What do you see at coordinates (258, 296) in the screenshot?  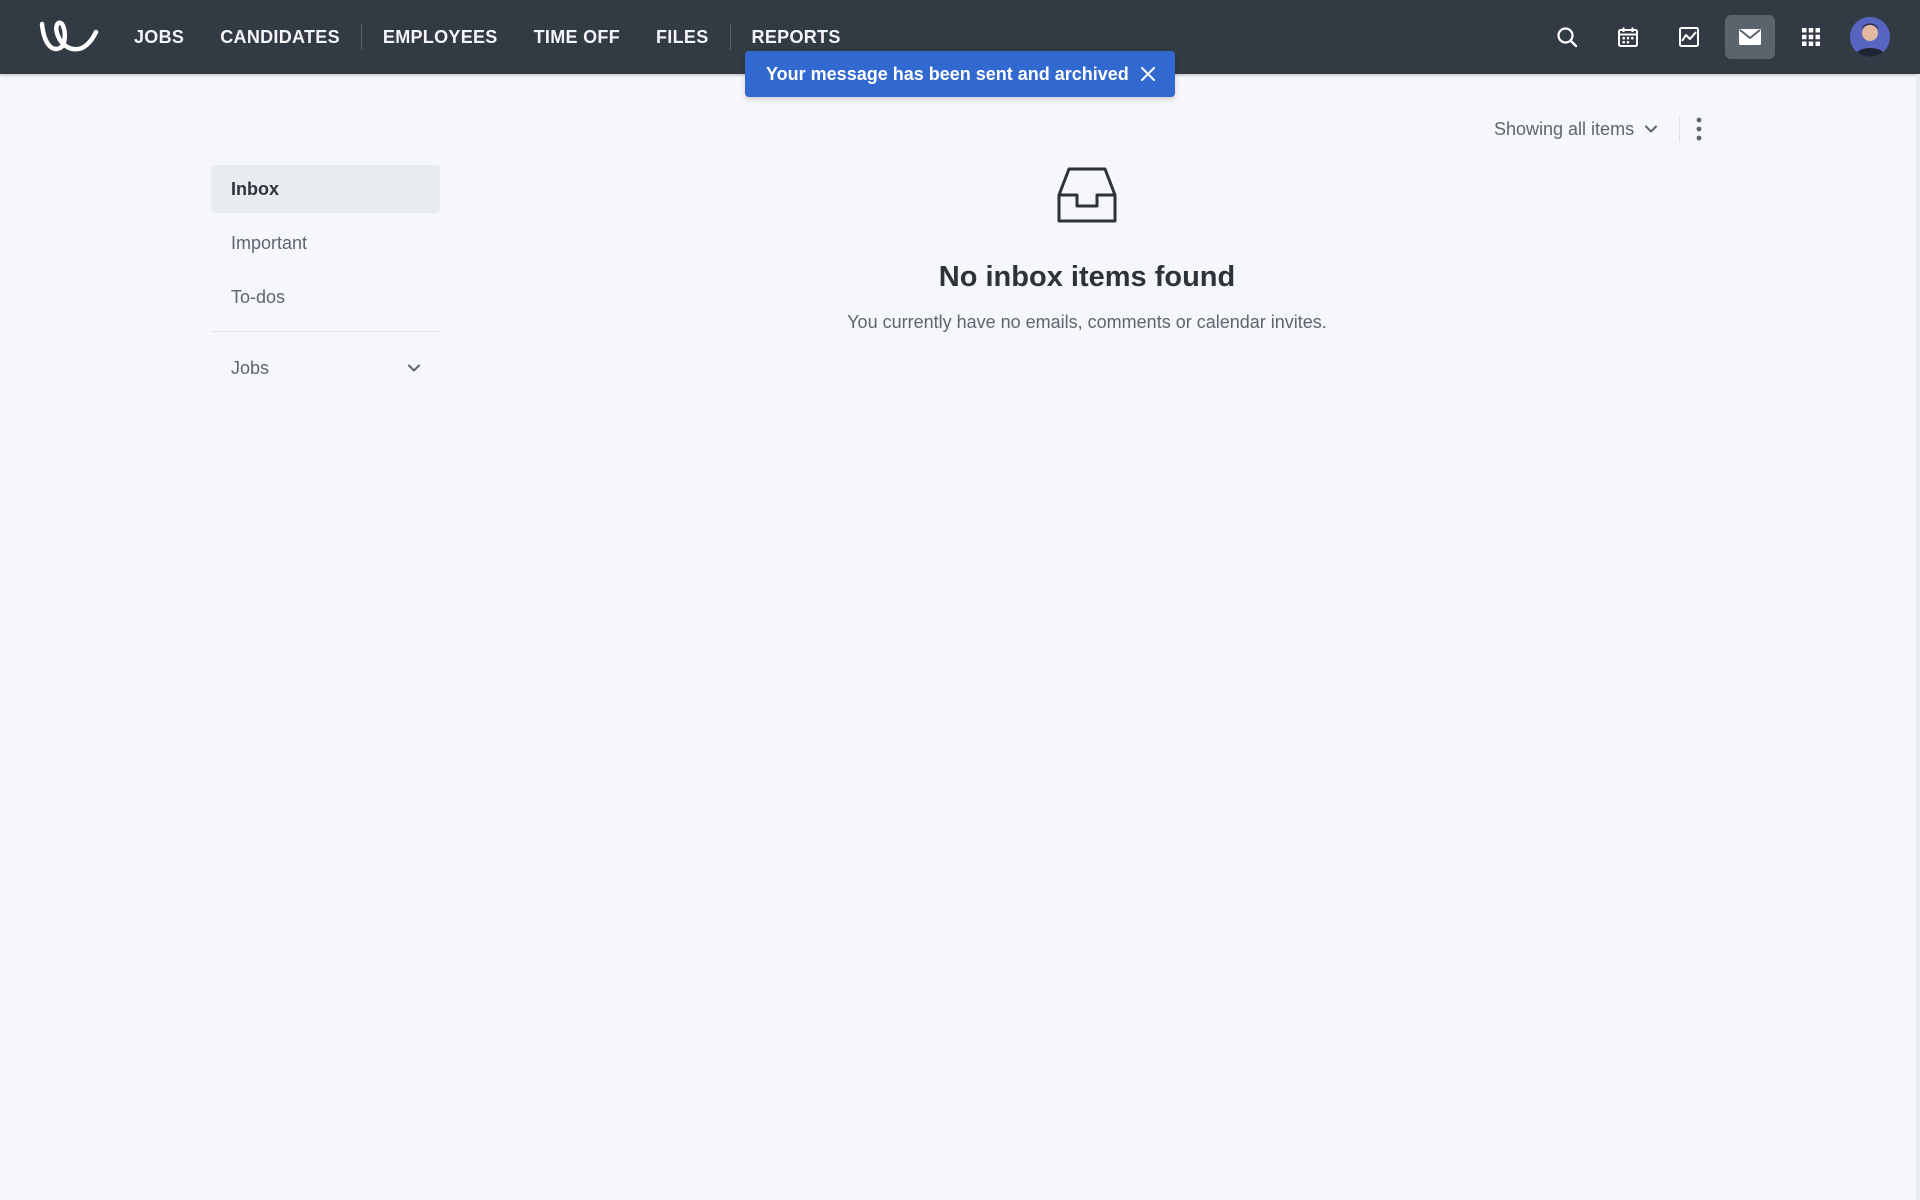 I see `sidebar-item-label: To-dos` at bounding box center [258, 296].